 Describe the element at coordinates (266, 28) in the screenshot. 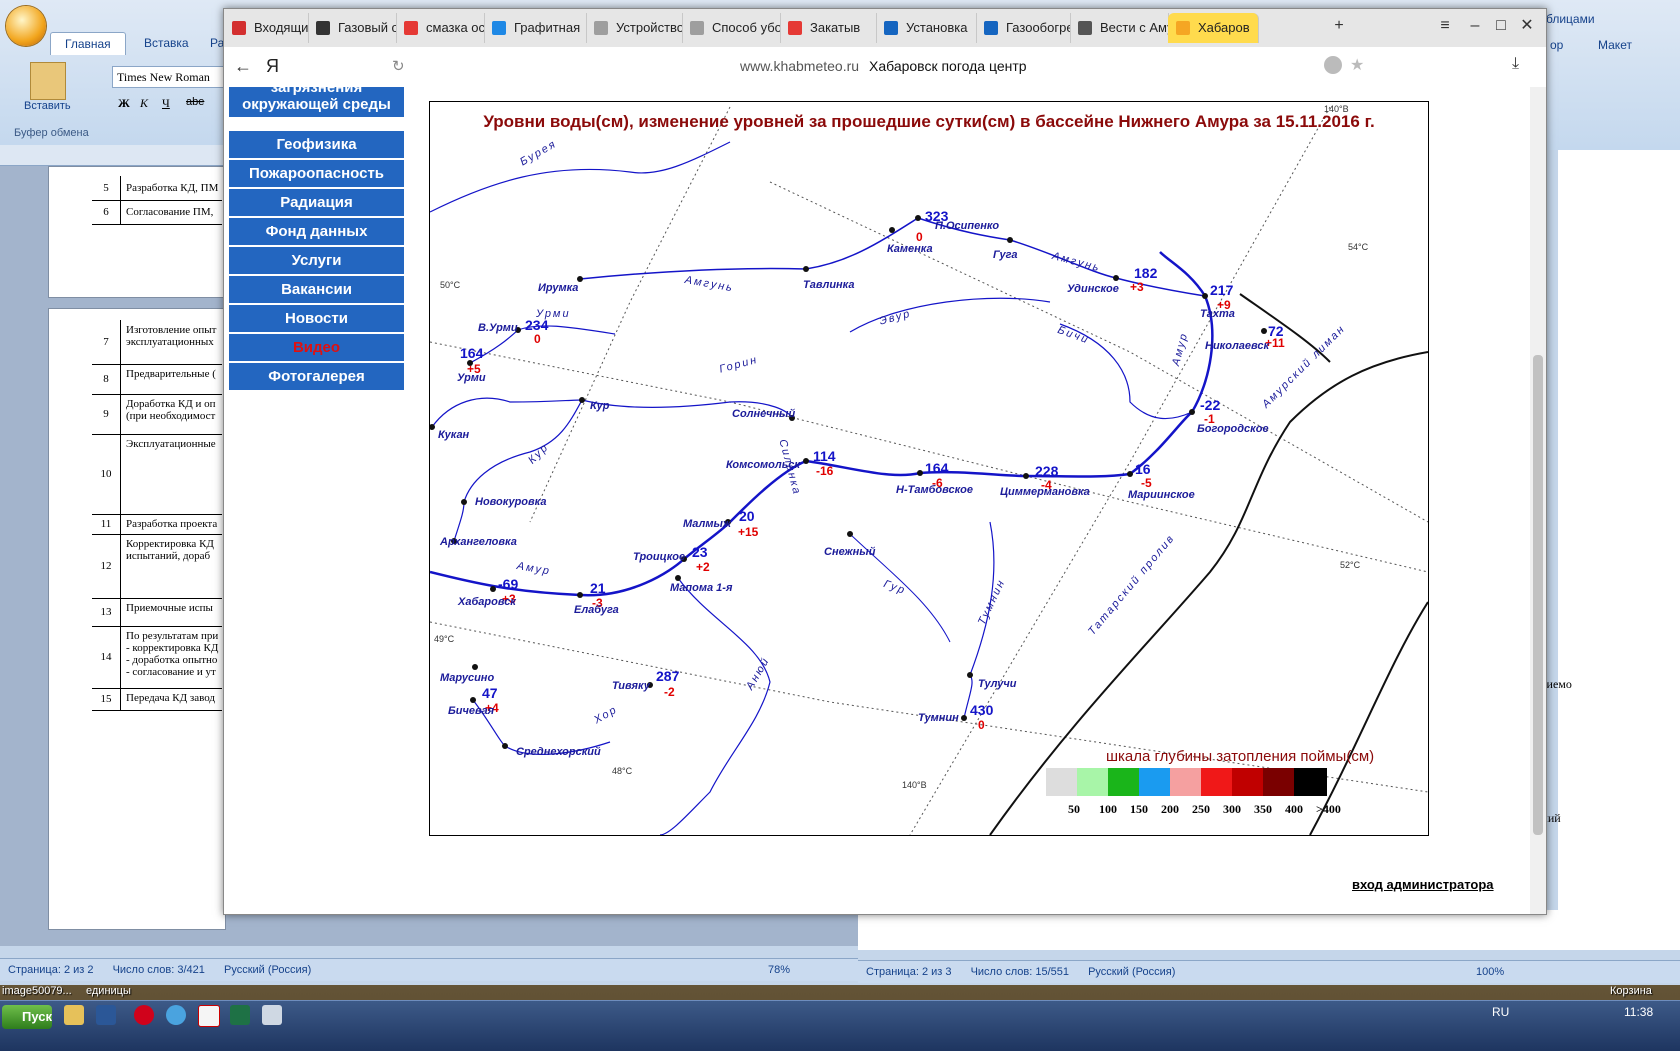

I see `browser-tab: Входящие` at that location.